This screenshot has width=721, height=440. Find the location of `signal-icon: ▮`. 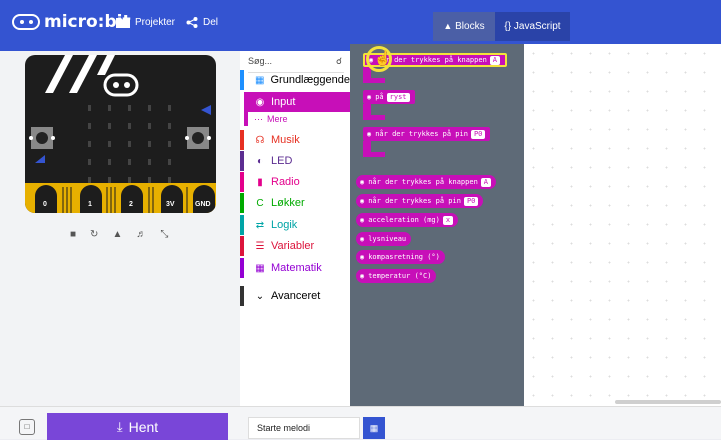

signal-icon: ▮ is located at coordinates (260, 182).